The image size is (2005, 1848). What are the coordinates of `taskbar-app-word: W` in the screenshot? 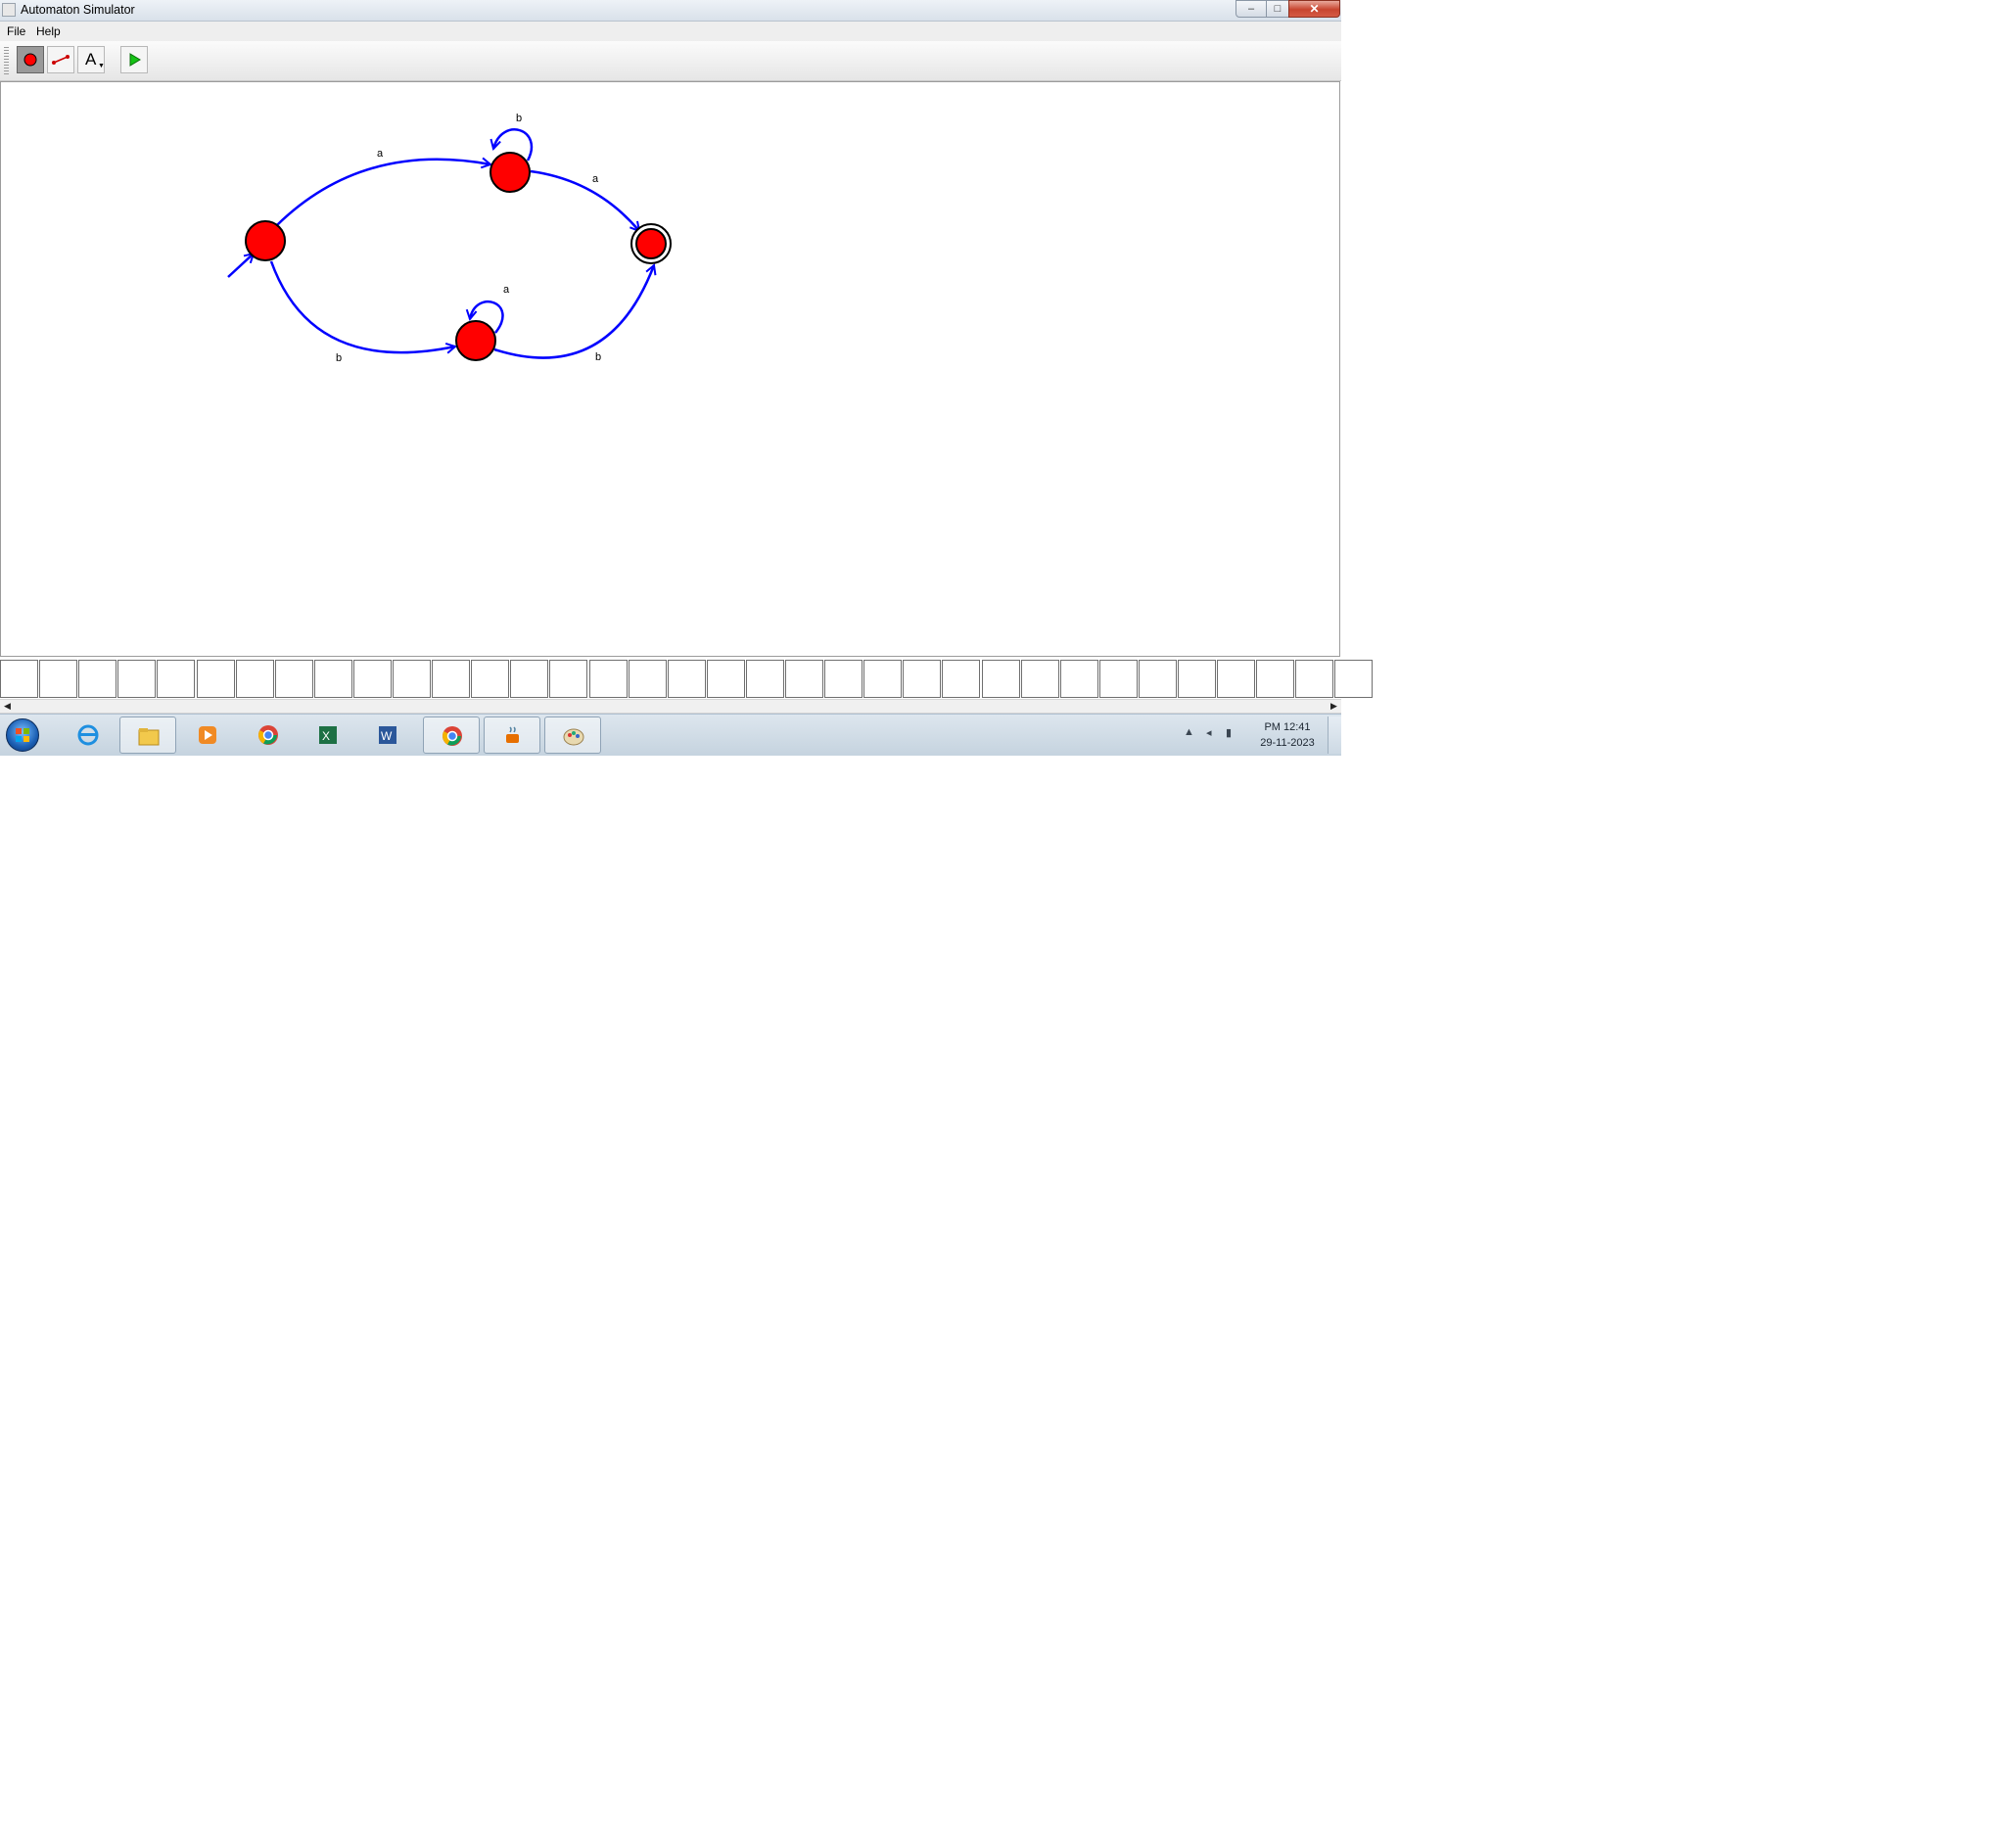 It's located at (387, 735).